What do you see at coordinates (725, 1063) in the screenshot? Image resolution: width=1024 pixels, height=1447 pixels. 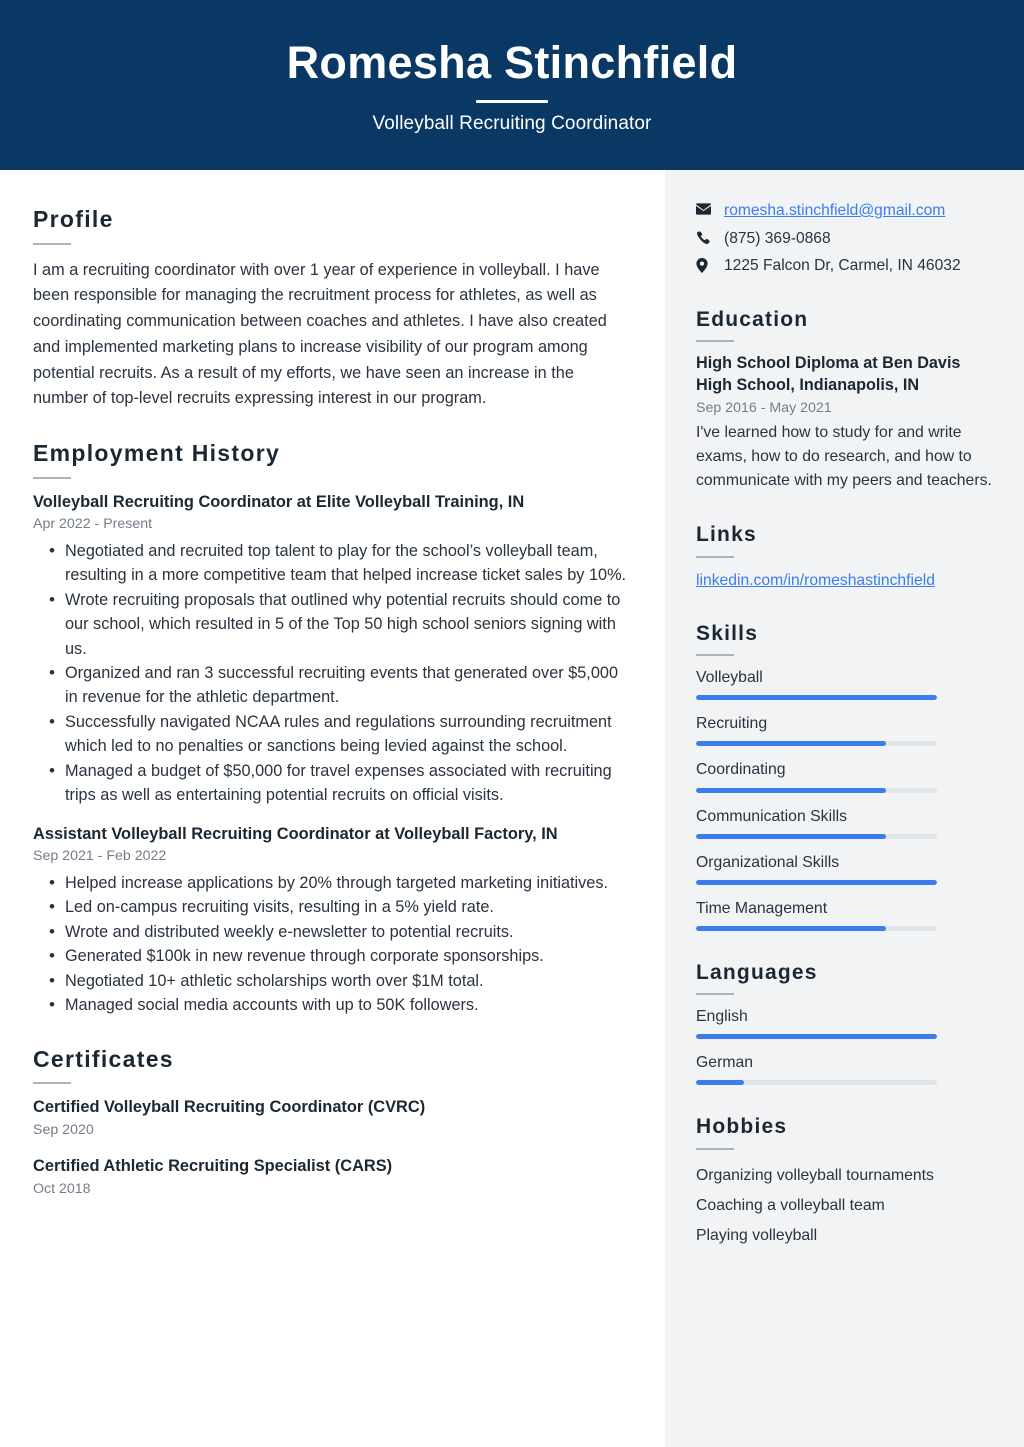 I see `language-label: German` at bounding box center [725, 1063].